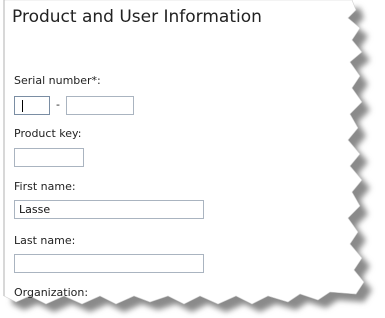  I want to click on organization-label: Organization:, so click(51, 292).